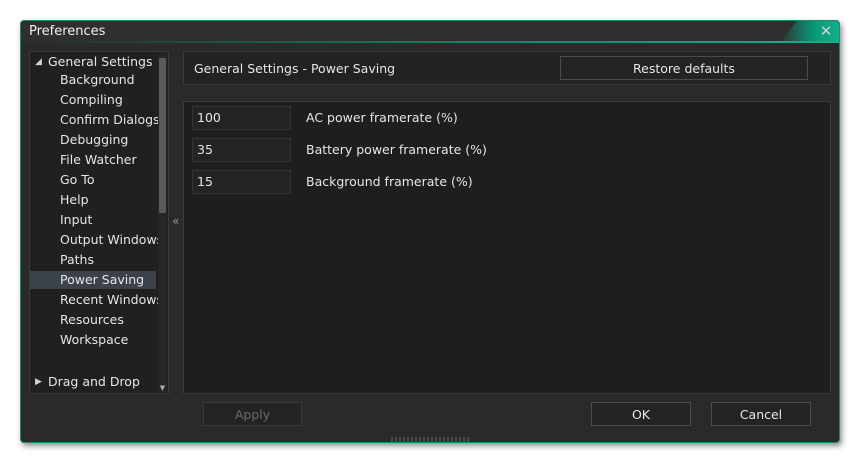  What do you see at coordinates (38, 62) in the screenshot?
I see `expanded-triangle-icon: ◢` at bounding box center [38, 62].